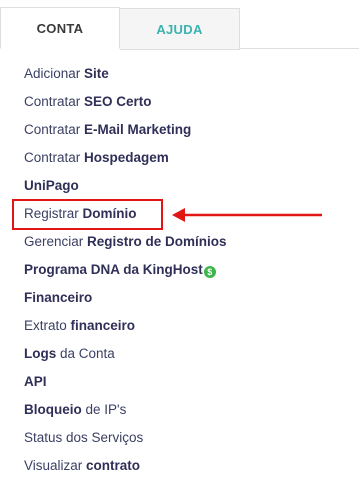  I want to click on menu-item-bold: UniPago, so click(51, 185).